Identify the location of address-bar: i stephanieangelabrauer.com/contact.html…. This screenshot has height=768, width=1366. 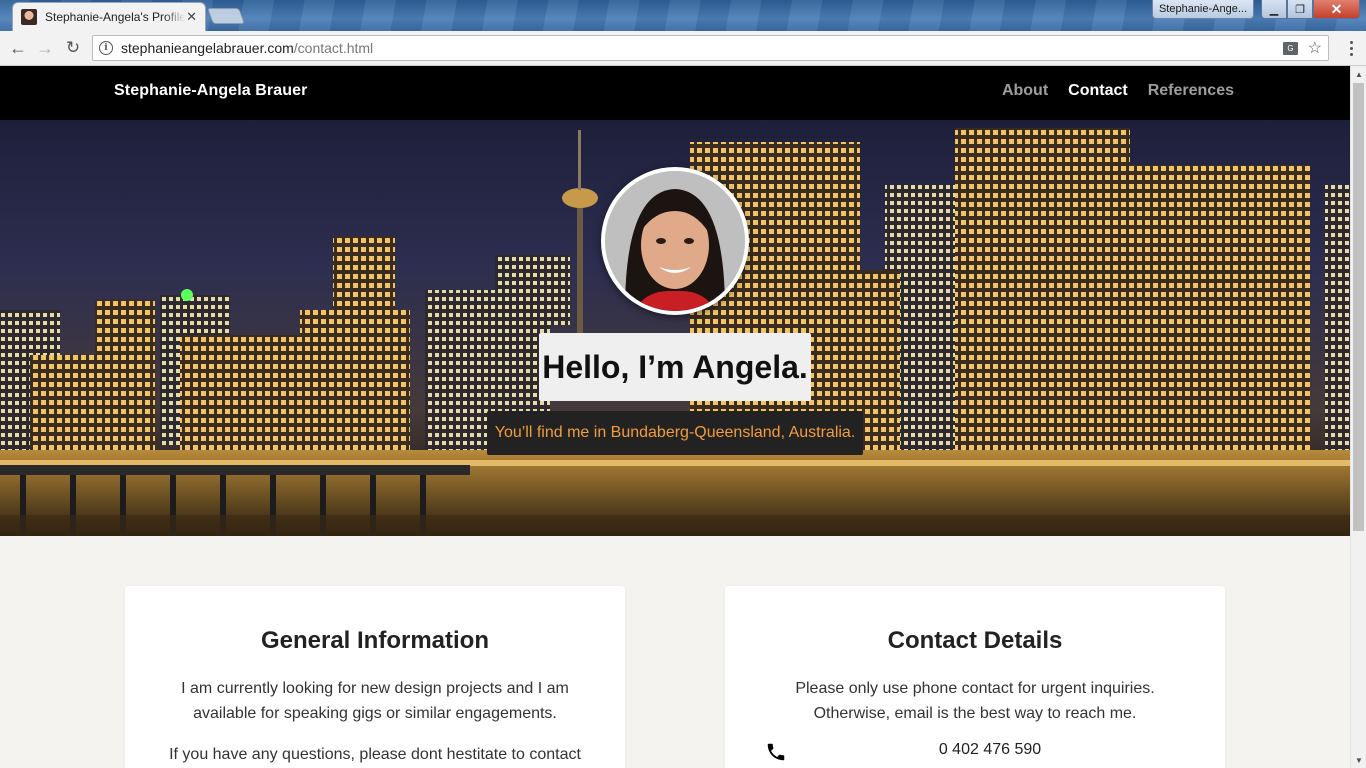
(710, 48).